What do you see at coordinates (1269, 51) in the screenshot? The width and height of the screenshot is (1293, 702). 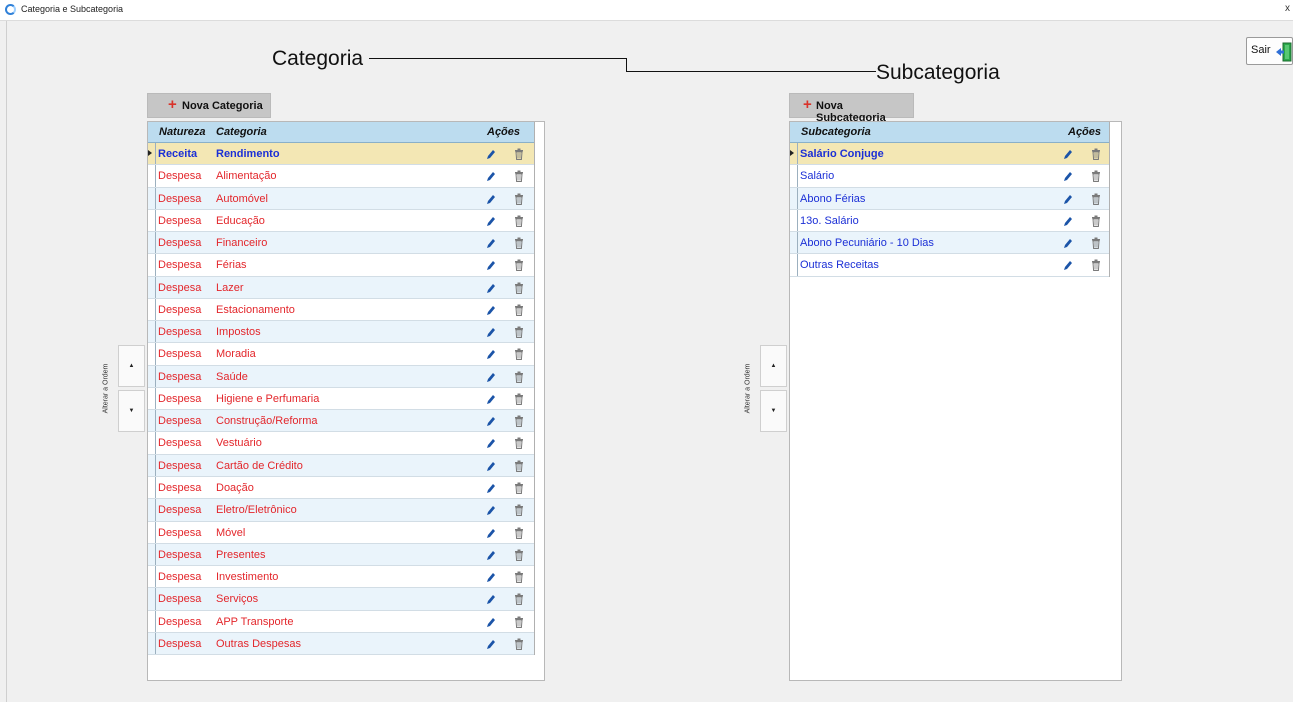 I see `exit-button: Sair` at bounding box center [1269, 51].